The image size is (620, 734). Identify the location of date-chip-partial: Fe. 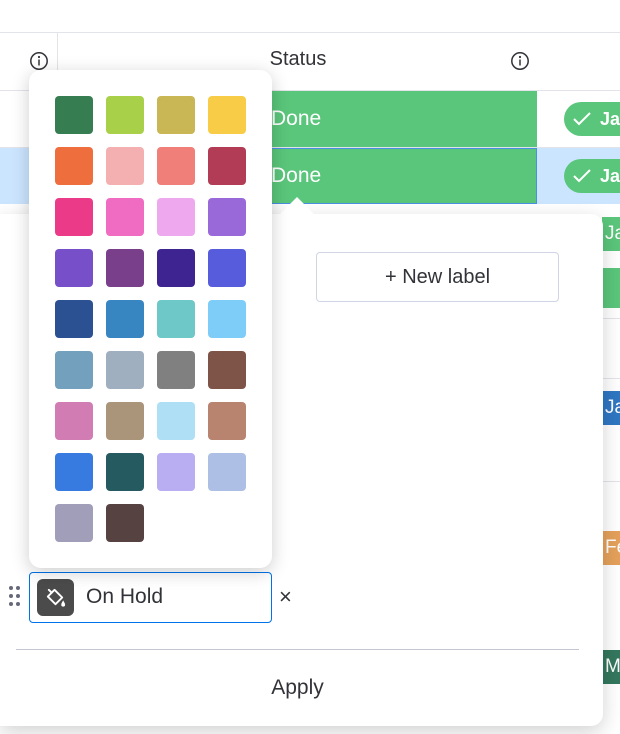
(611, 548).